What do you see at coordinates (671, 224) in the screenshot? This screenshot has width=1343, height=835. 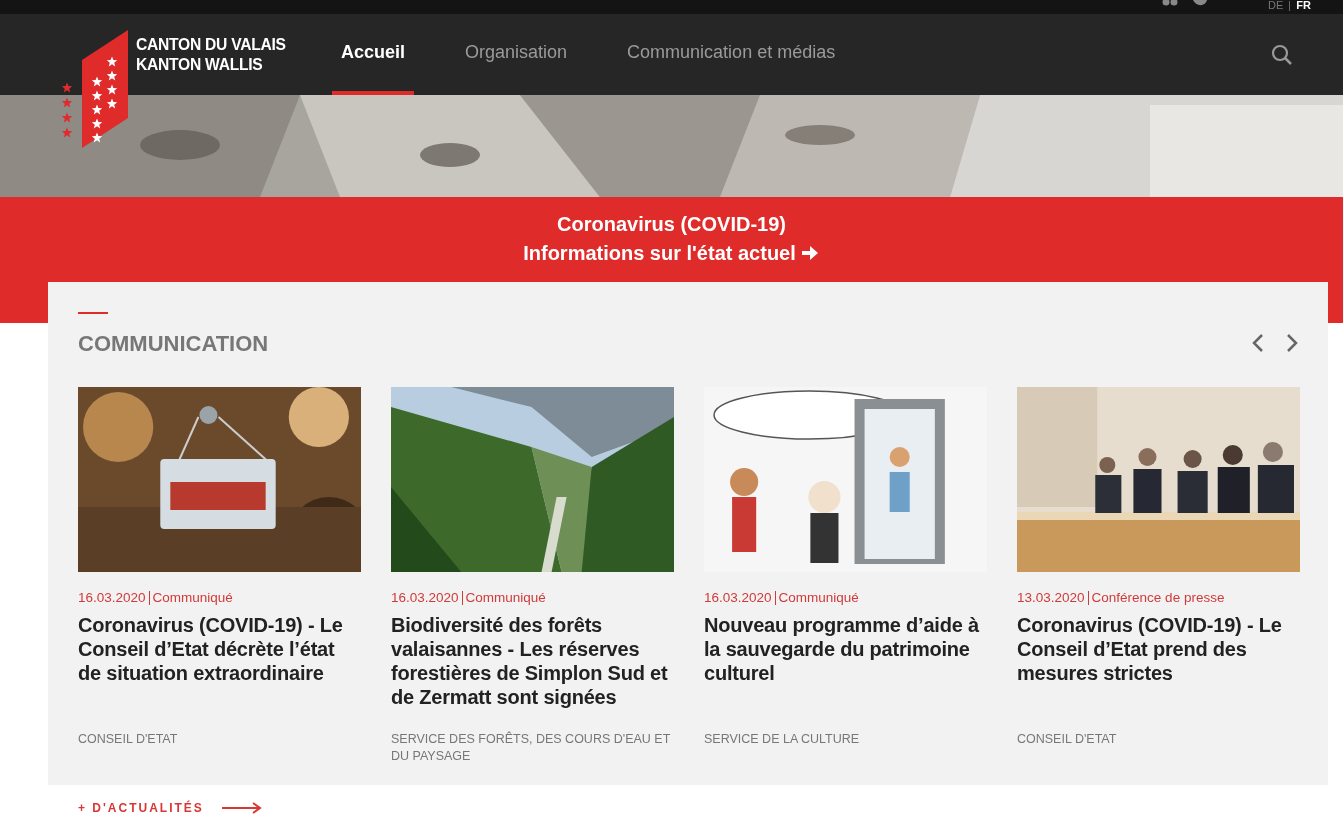 I see `banner-title: Coronavirus (COVID-19)` at bounding box center [671, 224].